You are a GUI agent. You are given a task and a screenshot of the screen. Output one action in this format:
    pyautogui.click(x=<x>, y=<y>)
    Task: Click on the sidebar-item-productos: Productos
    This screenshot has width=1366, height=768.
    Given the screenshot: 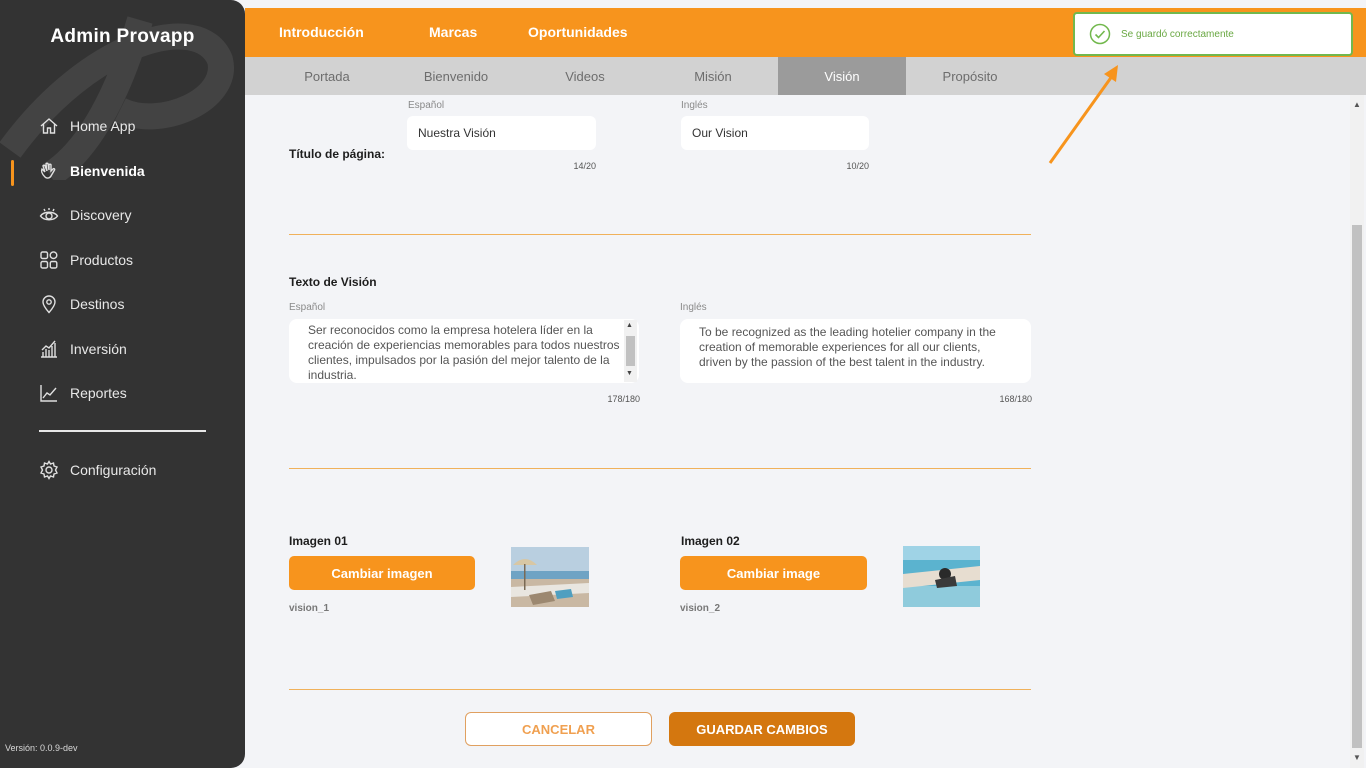 What is the action you would take?
    pyautogui.click(x=85, y=260)
    